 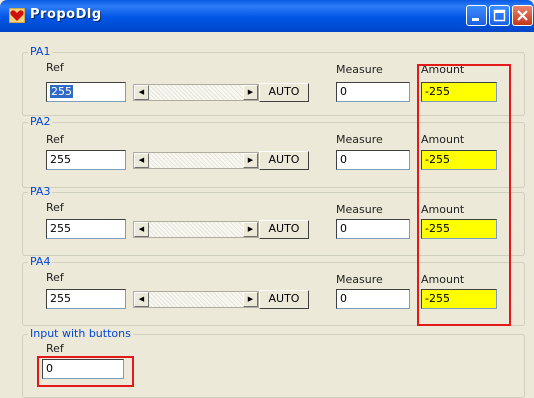 I want to click on group-pa1-title: PA1, so click(x=40, y=51).